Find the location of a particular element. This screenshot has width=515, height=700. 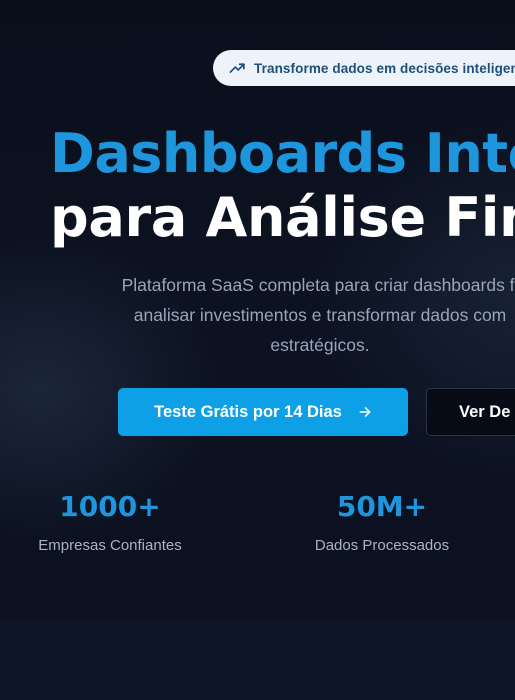

stat-data-processed: 50M+ Dados Processados is located at coordinates (382, 523).